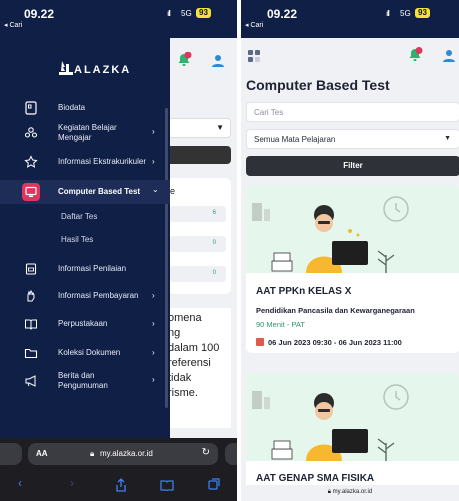 This screenshot has width=459, height=501. What do you see at coordinates (77, 239) in the screenshot?
I see `submenu-item-hasil-tes: Hasil Tes` at bounding box center [77, 239].